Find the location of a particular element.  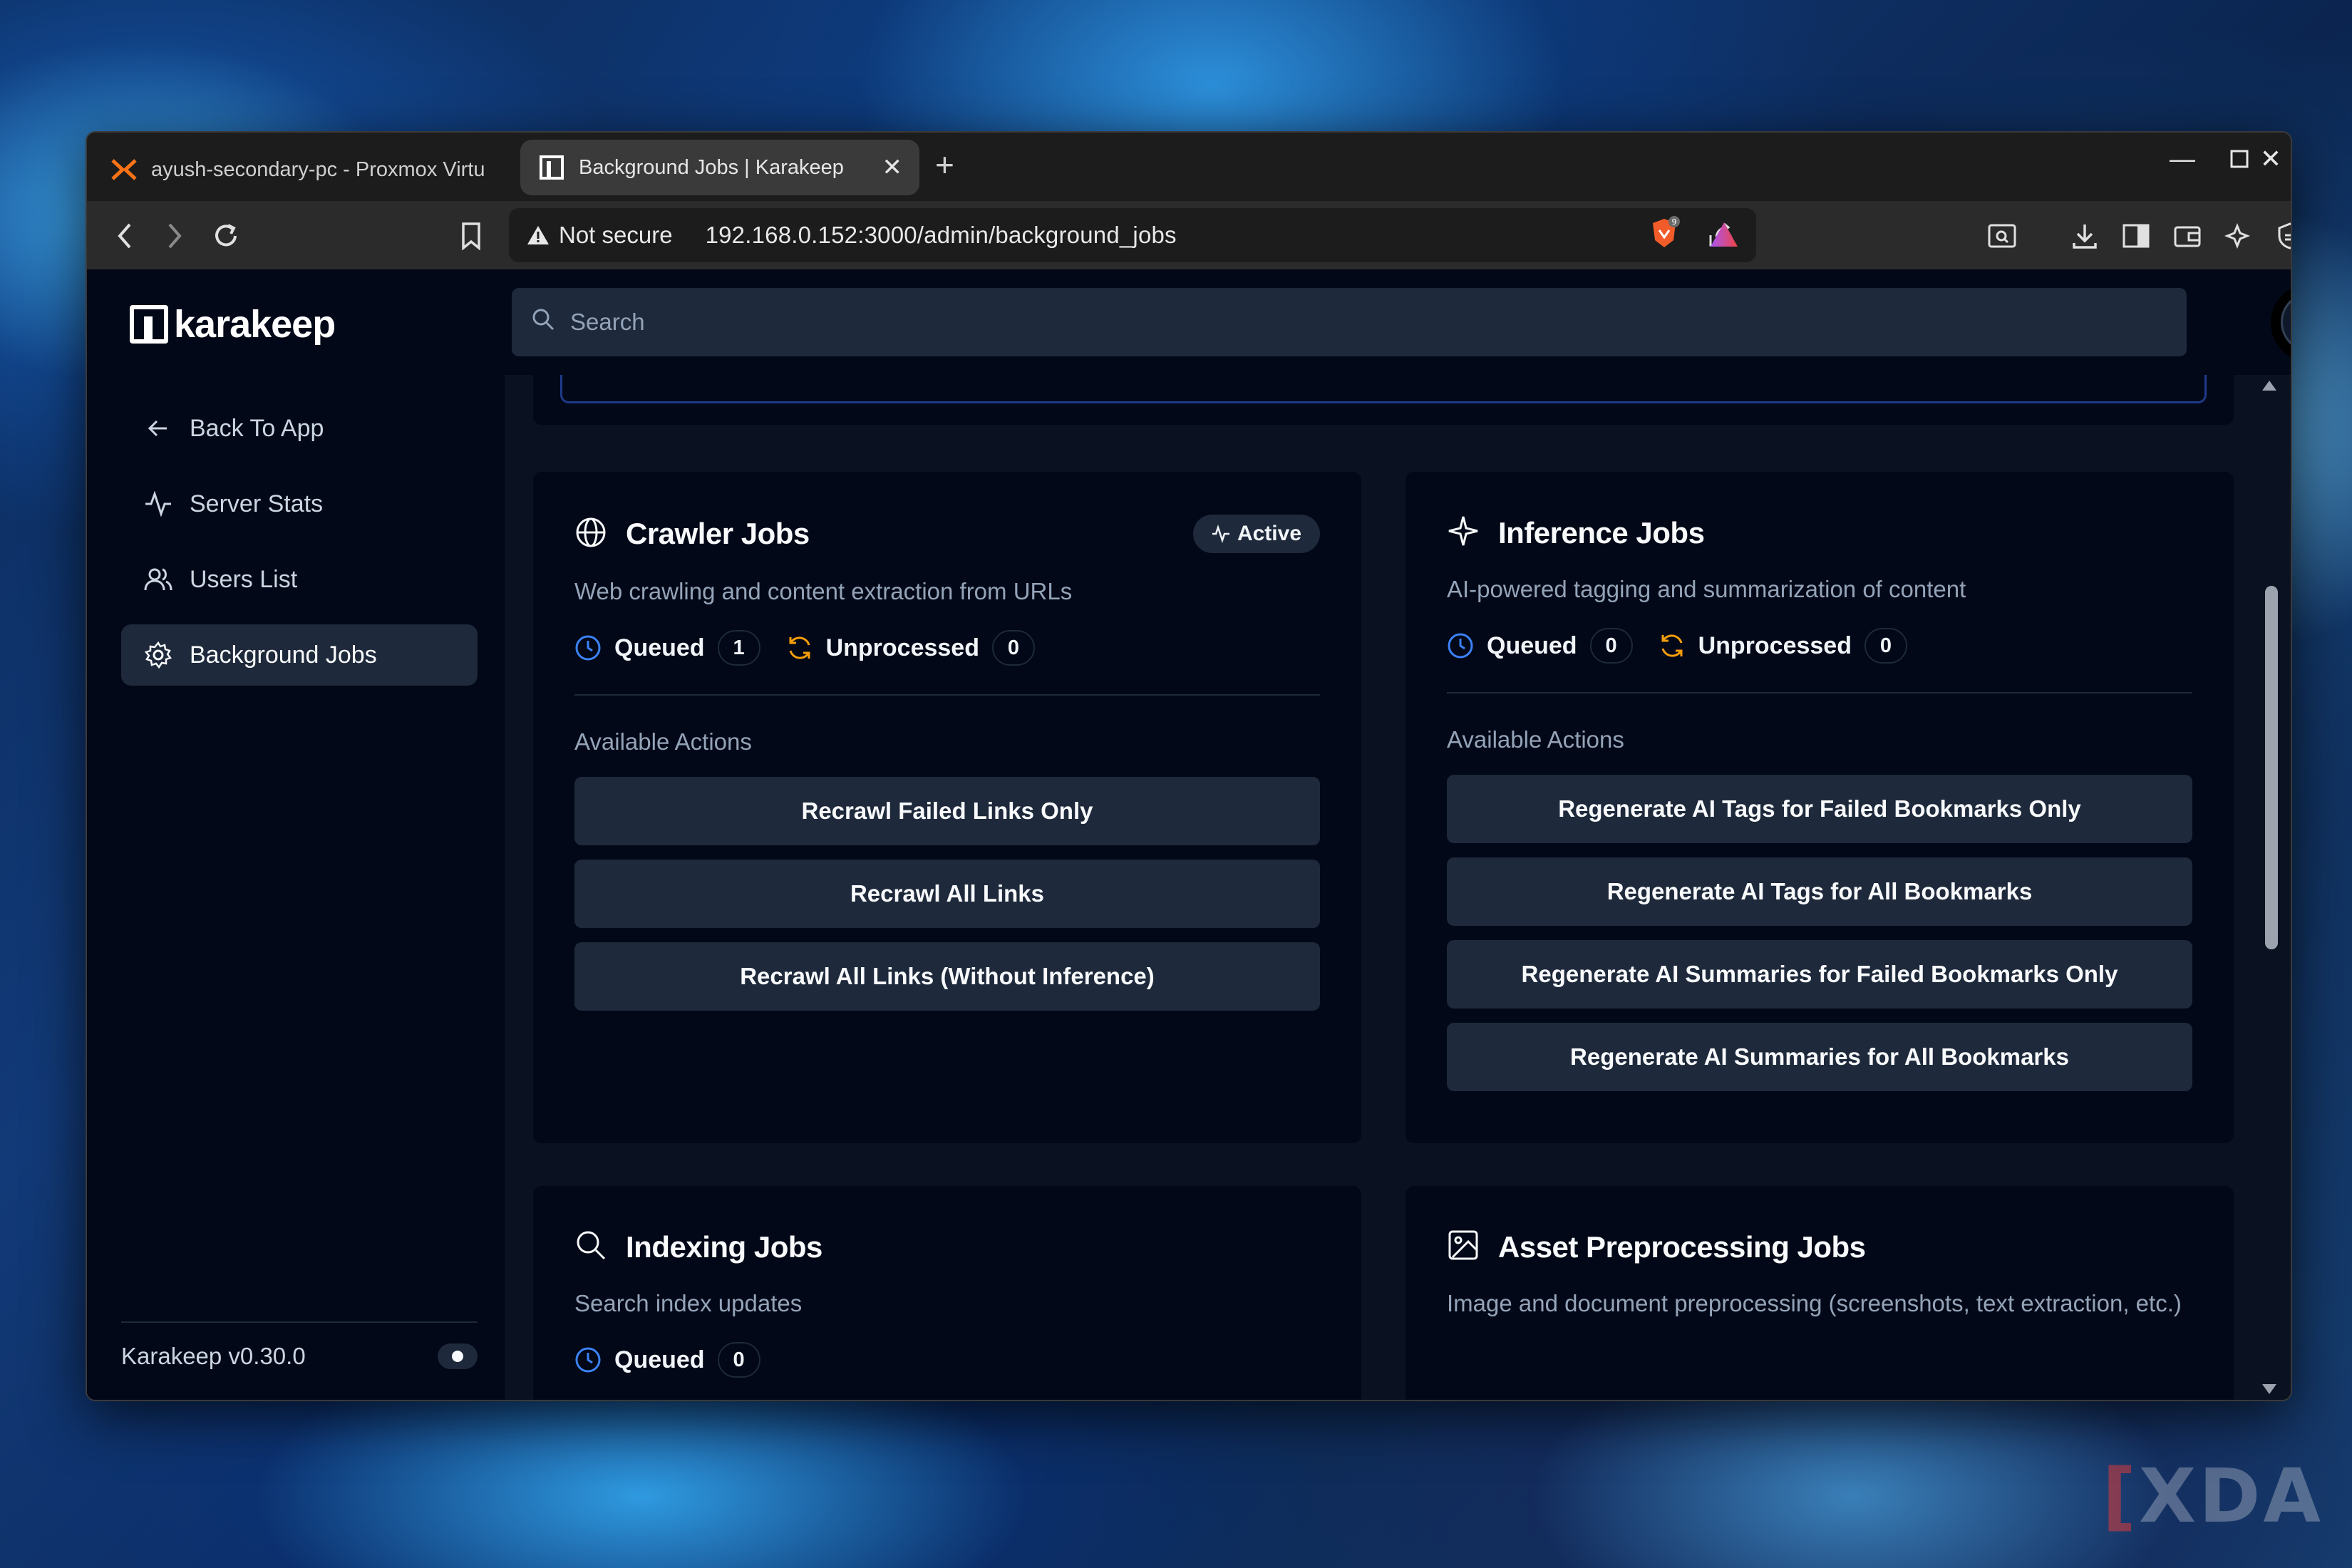

karakeep-logo: karakeep is located at coordinates (233, 324).